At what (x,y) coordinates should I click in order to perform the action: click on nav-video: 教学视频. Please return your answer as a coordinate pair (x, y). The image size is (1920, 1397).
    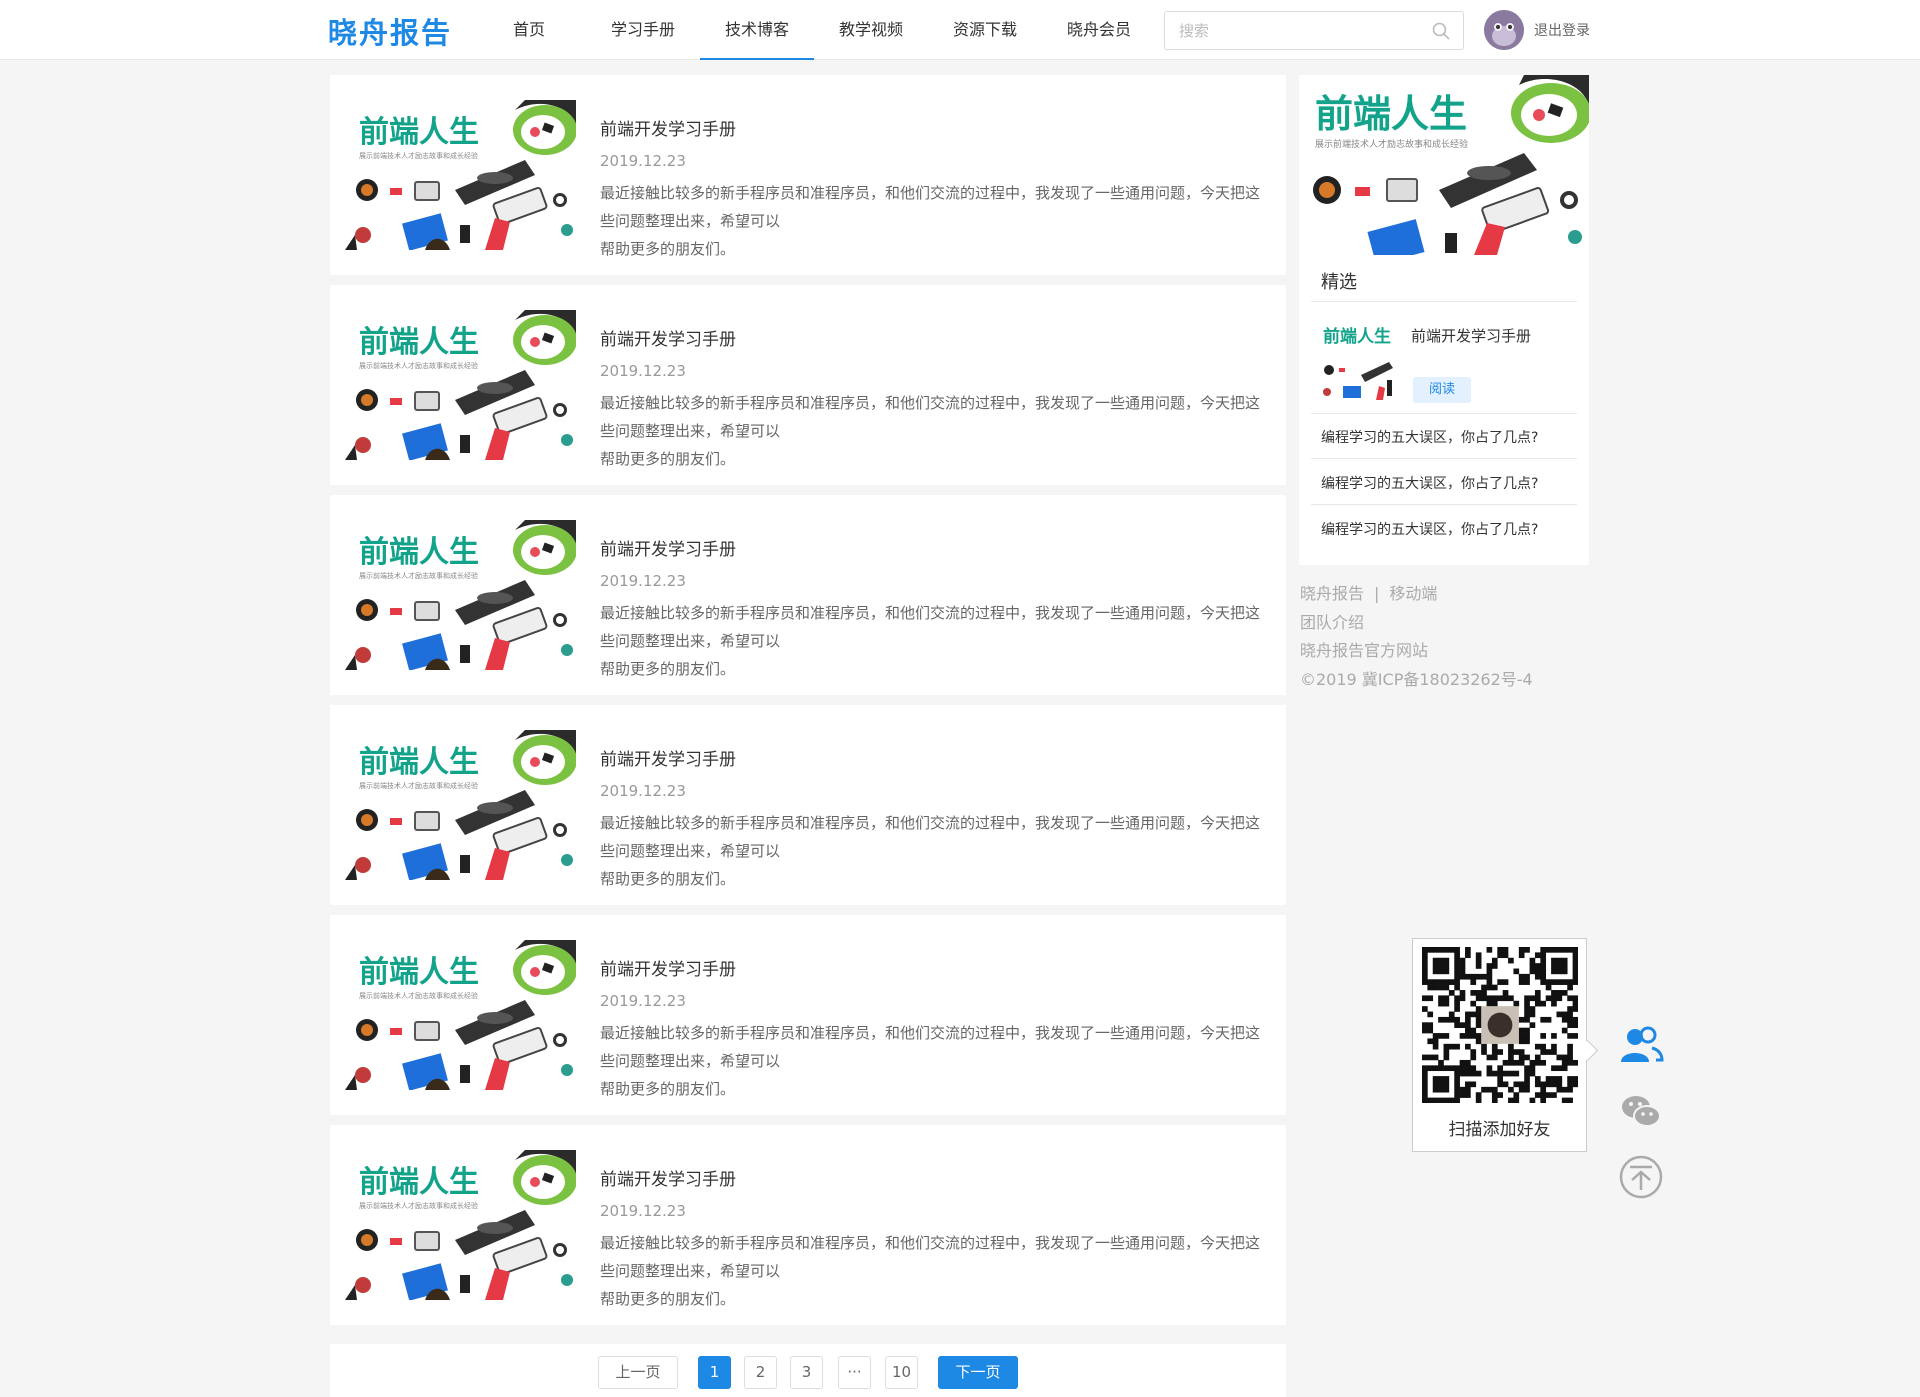
    Looking at the image, I should click on (871, 30).